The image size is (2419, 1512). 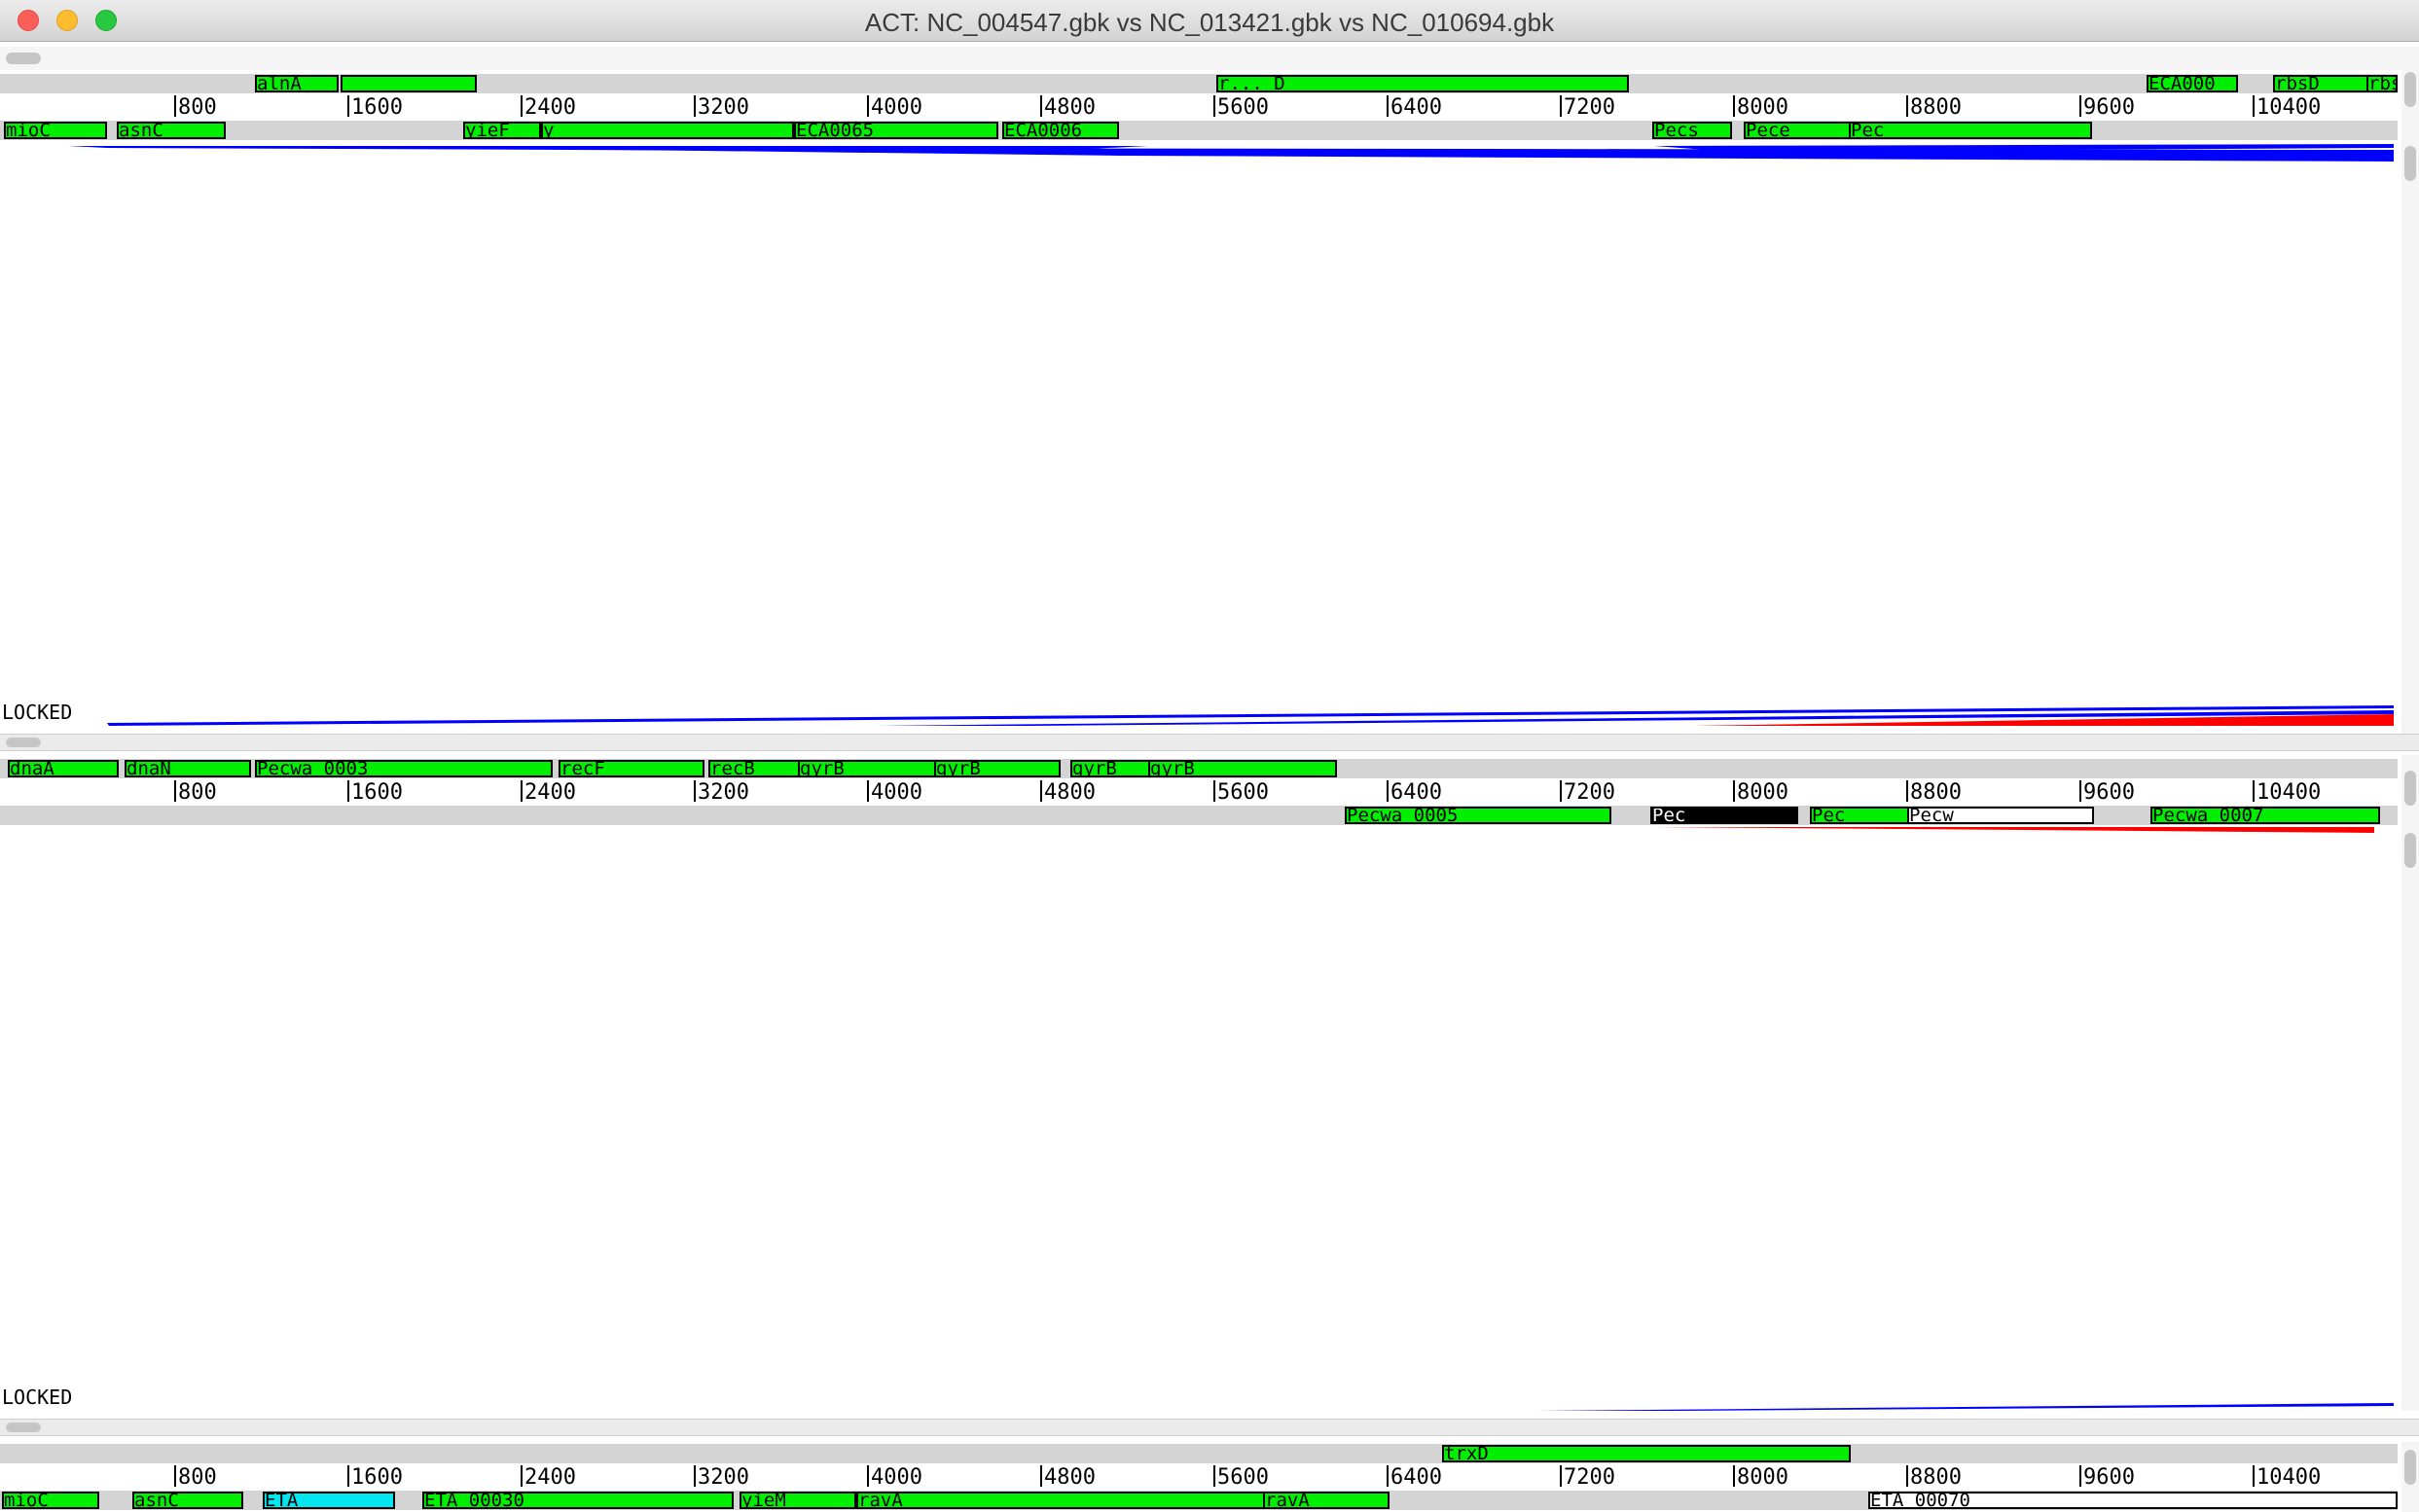 I want to click on gene-ETA-00030: ETA 00030, so click(x=578, y=1500).